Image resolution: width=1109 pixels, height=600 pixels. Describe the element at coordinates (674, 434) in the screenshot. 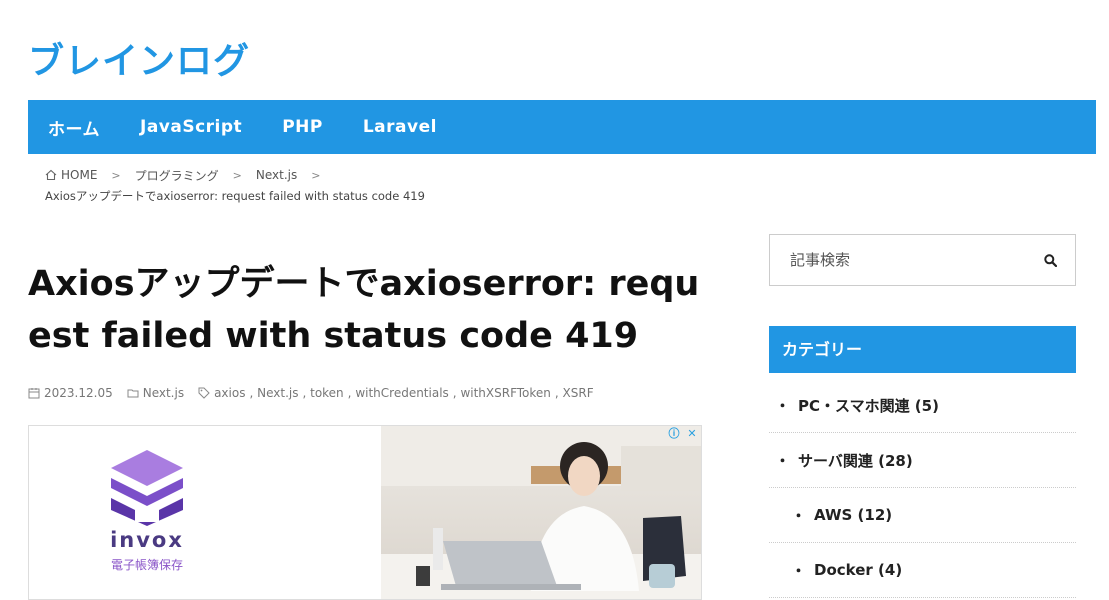

I see `ad-info-icon: ⓘ` at that location.